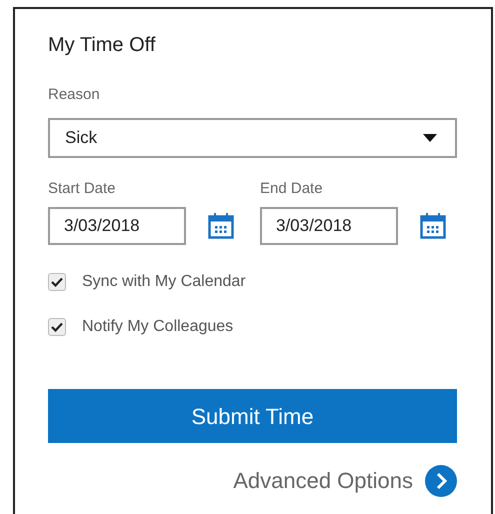  Describe the element at coordinates (252, 416) in the screenshot. I see `submit-button: Submit Time` at that location.